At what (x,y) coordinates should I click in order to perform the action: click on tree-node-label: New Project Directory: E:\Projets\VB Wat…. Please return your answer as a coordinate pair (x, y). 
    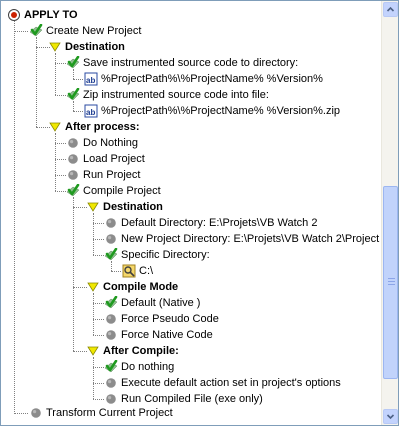
    Looking at the image, I should click on (250, 239).